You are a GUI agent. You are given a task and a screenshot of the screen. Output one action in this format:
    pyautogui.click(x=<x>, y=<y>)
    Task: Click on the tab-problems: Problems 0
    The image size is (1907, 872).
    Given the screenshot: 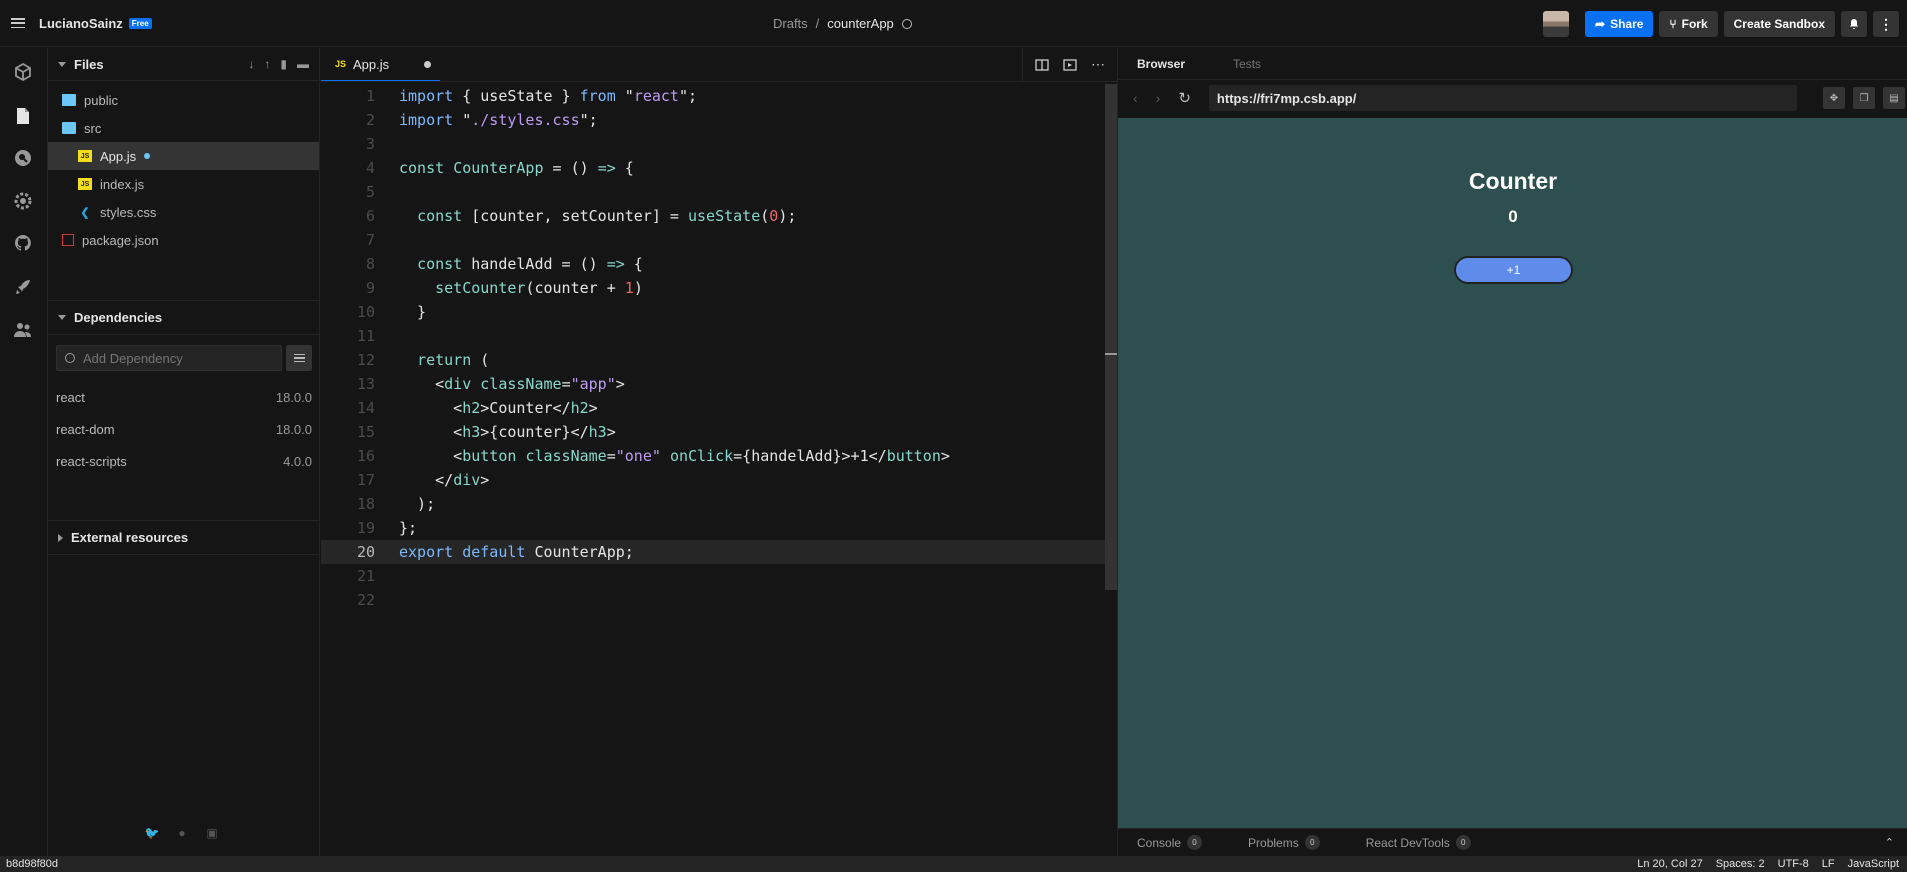 What is the action you would take?
    pyautogui.click(x=1284, y=842)
    